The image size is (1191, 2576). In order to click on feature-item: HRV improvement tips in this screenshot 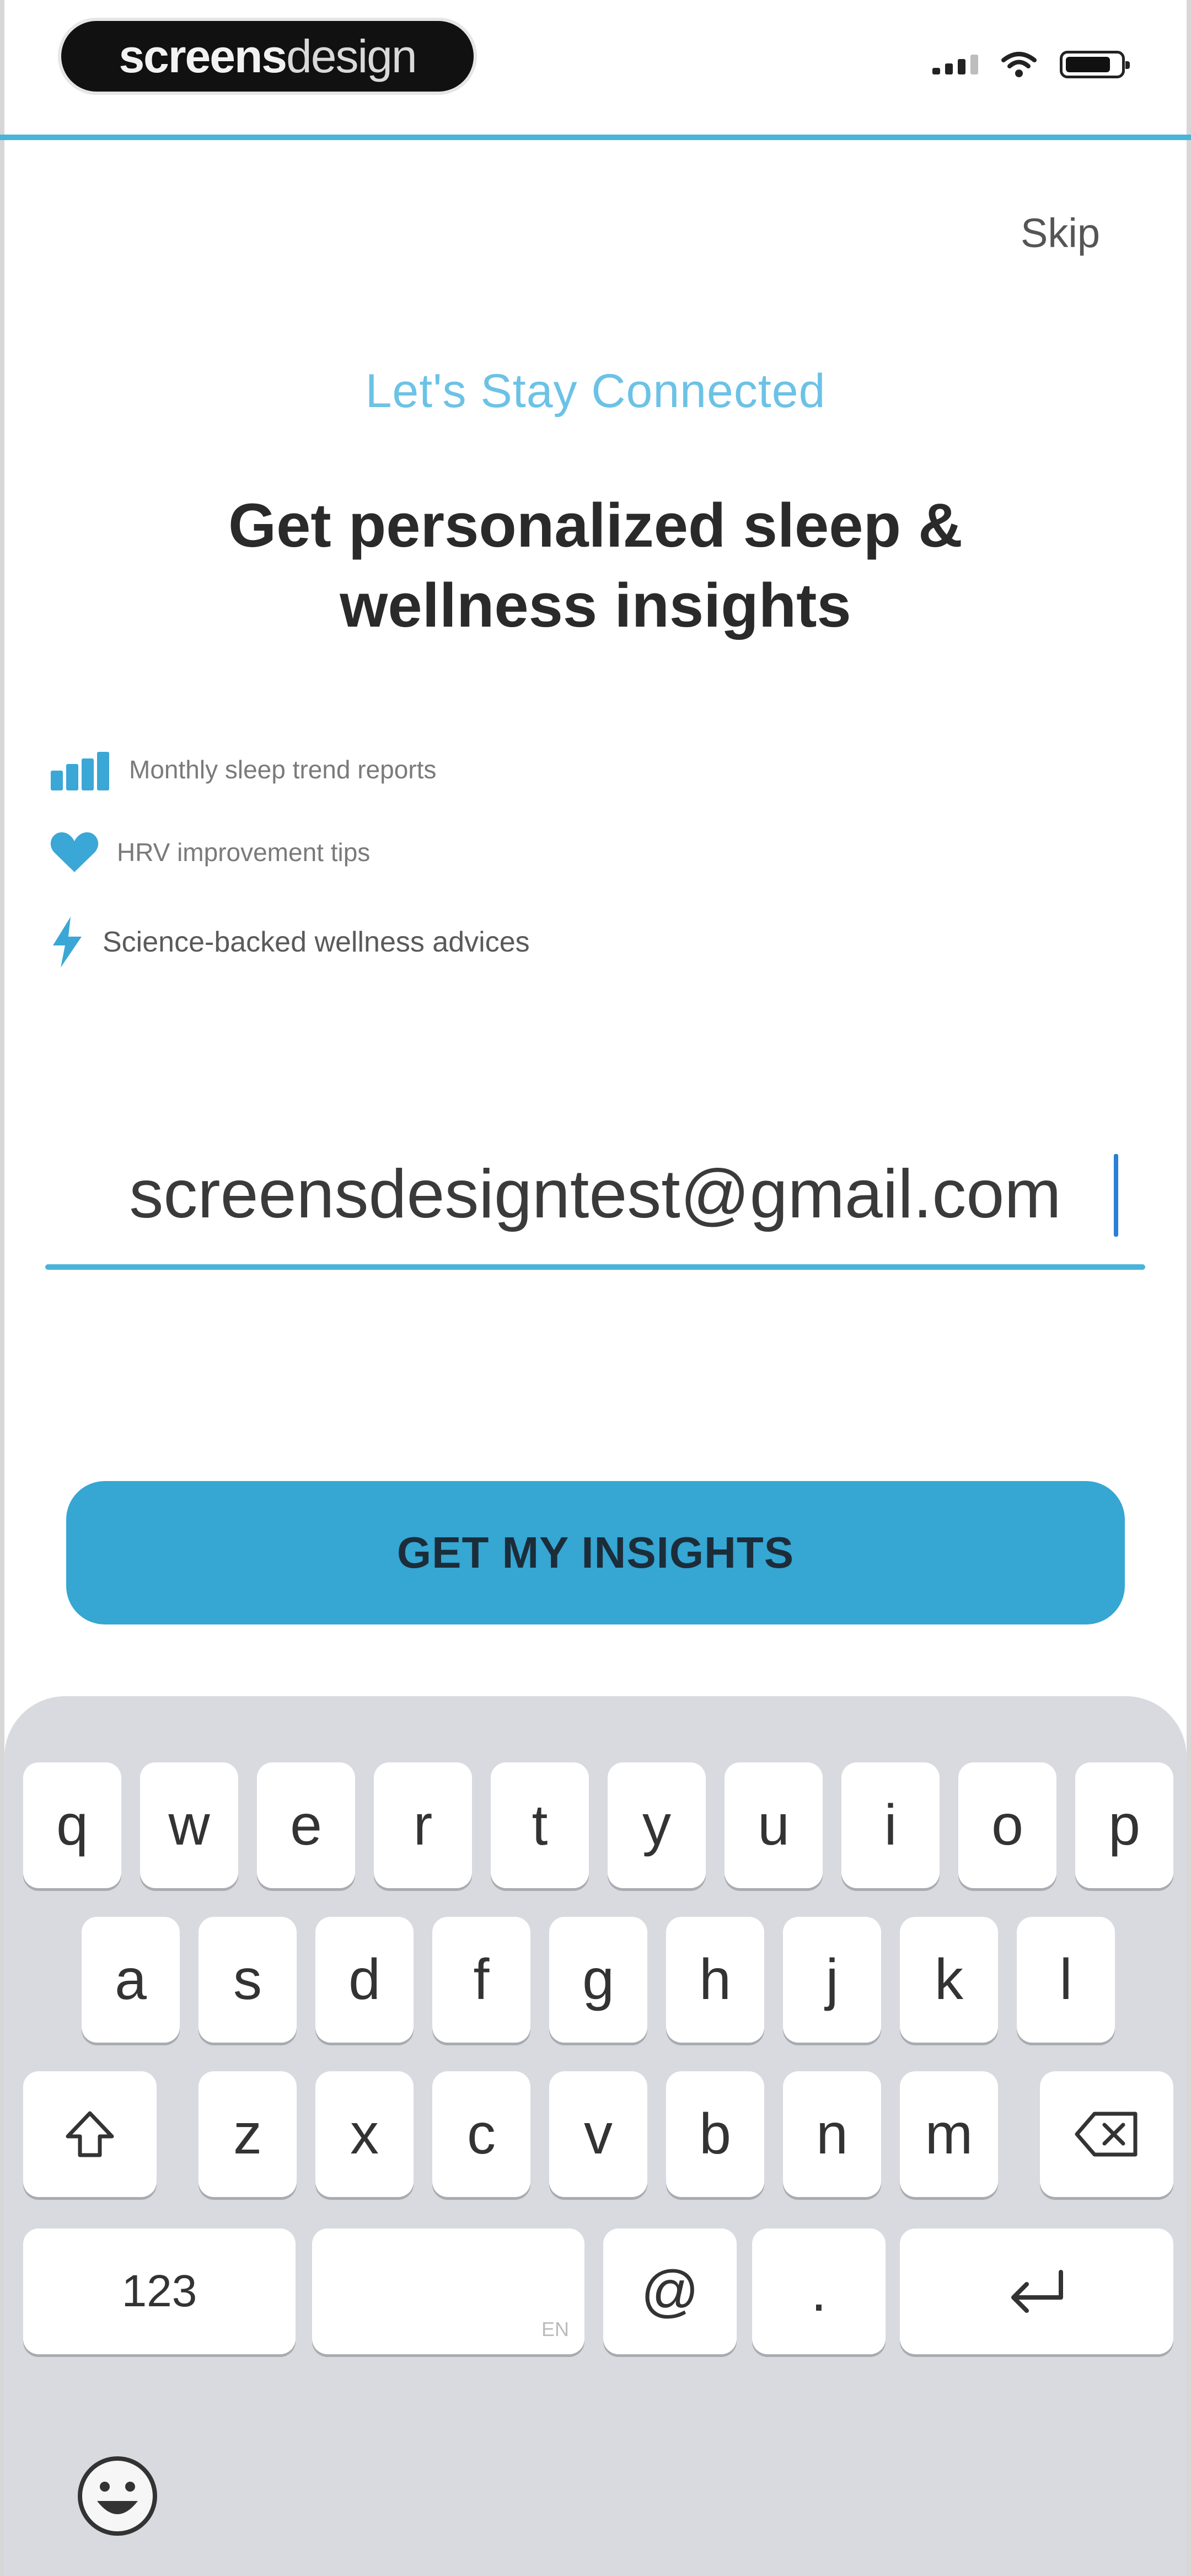, I will do `click(210, 852)`.